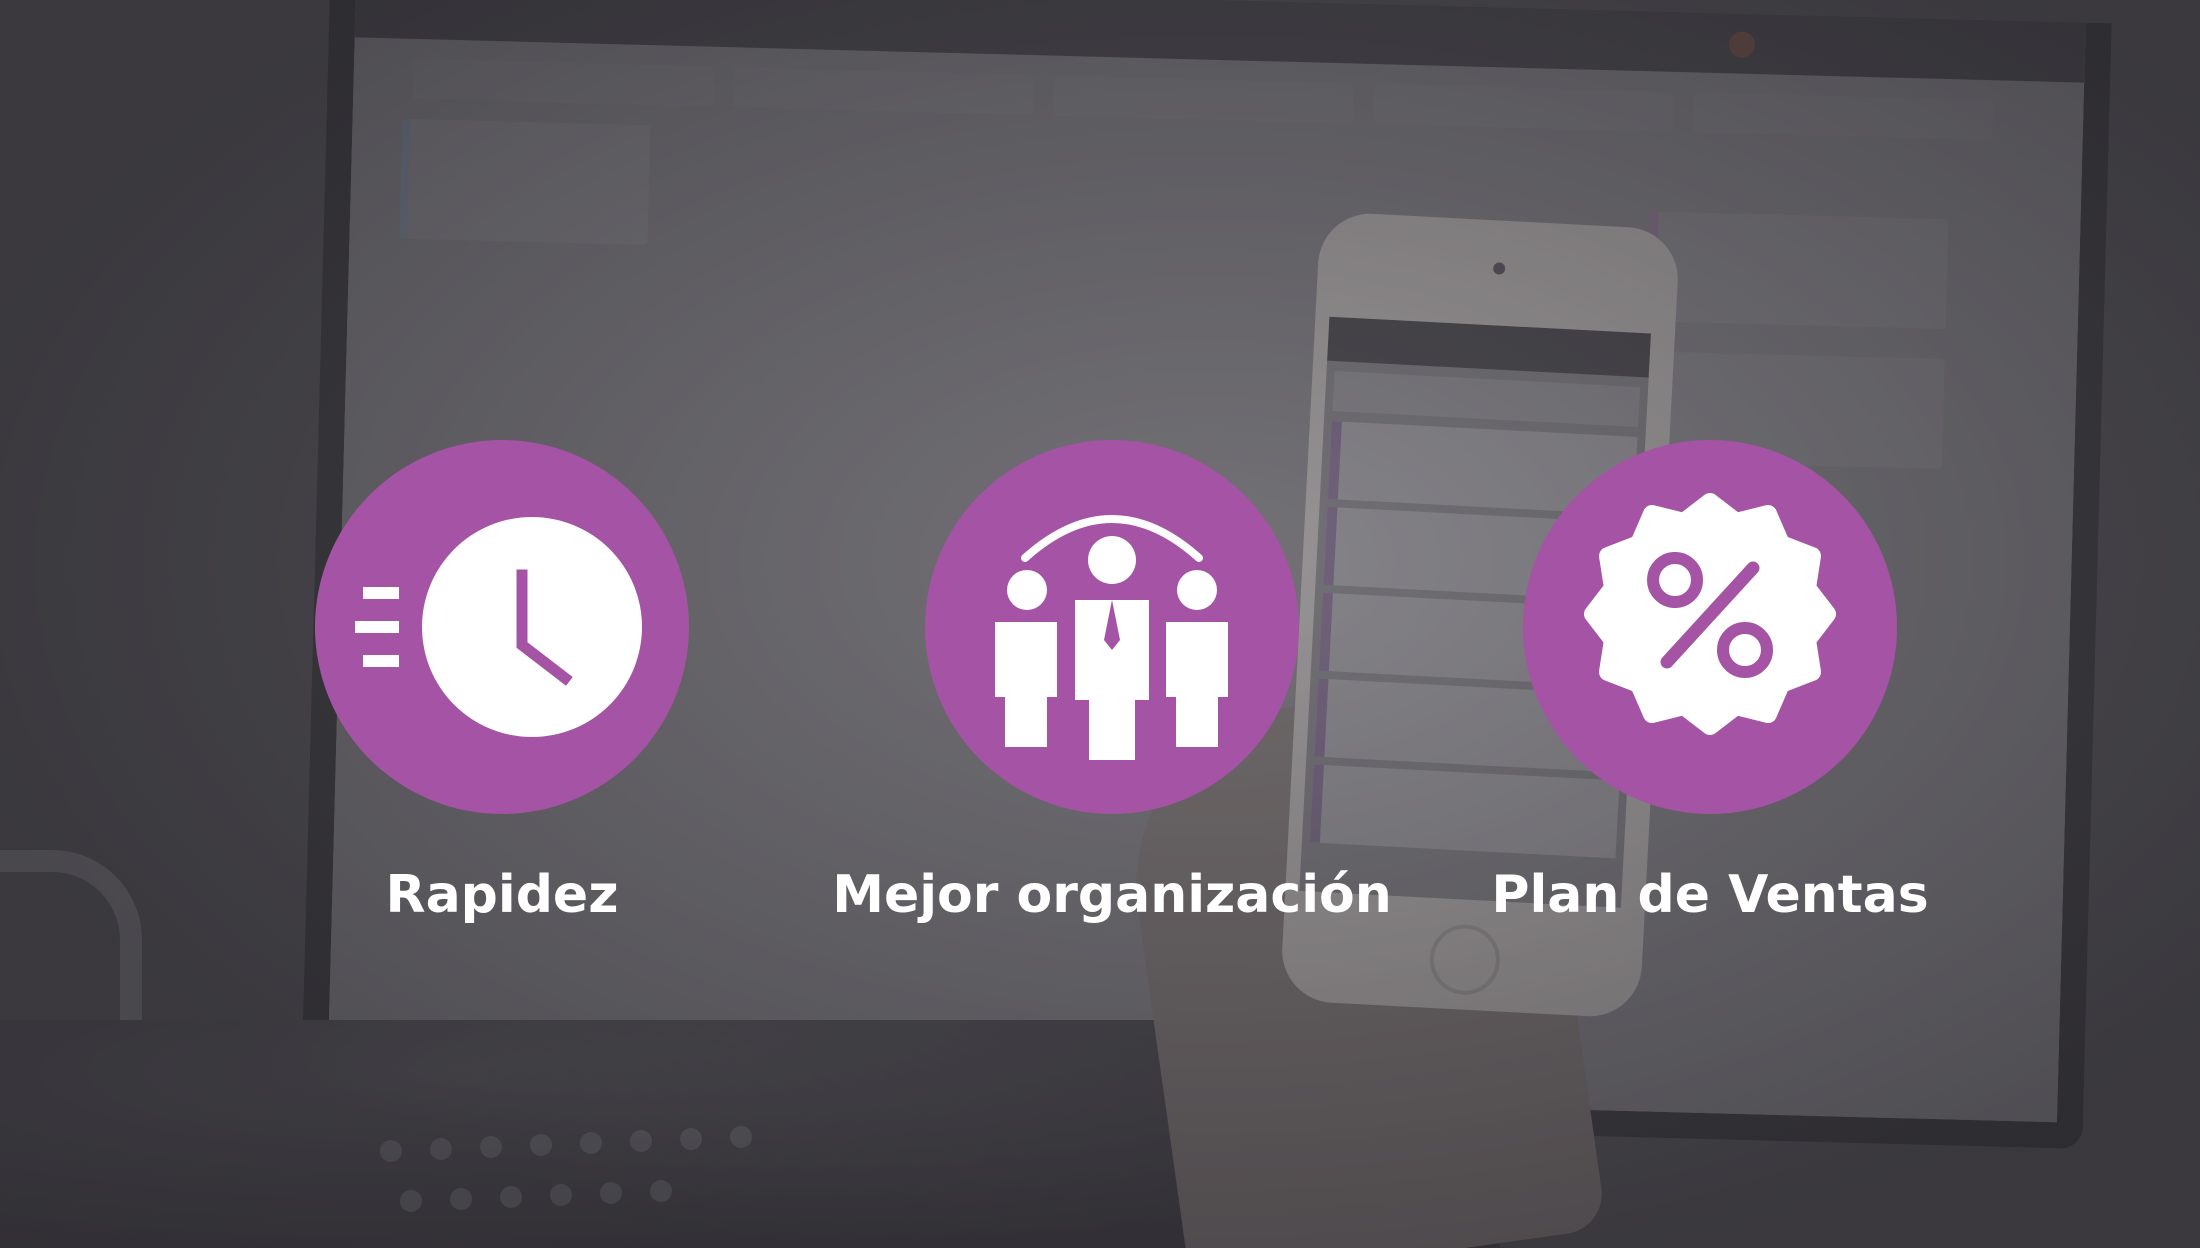  Describe the element at coordinates (502, 895) in the screenshot. I see `feature-label: Rapidez` at that location.